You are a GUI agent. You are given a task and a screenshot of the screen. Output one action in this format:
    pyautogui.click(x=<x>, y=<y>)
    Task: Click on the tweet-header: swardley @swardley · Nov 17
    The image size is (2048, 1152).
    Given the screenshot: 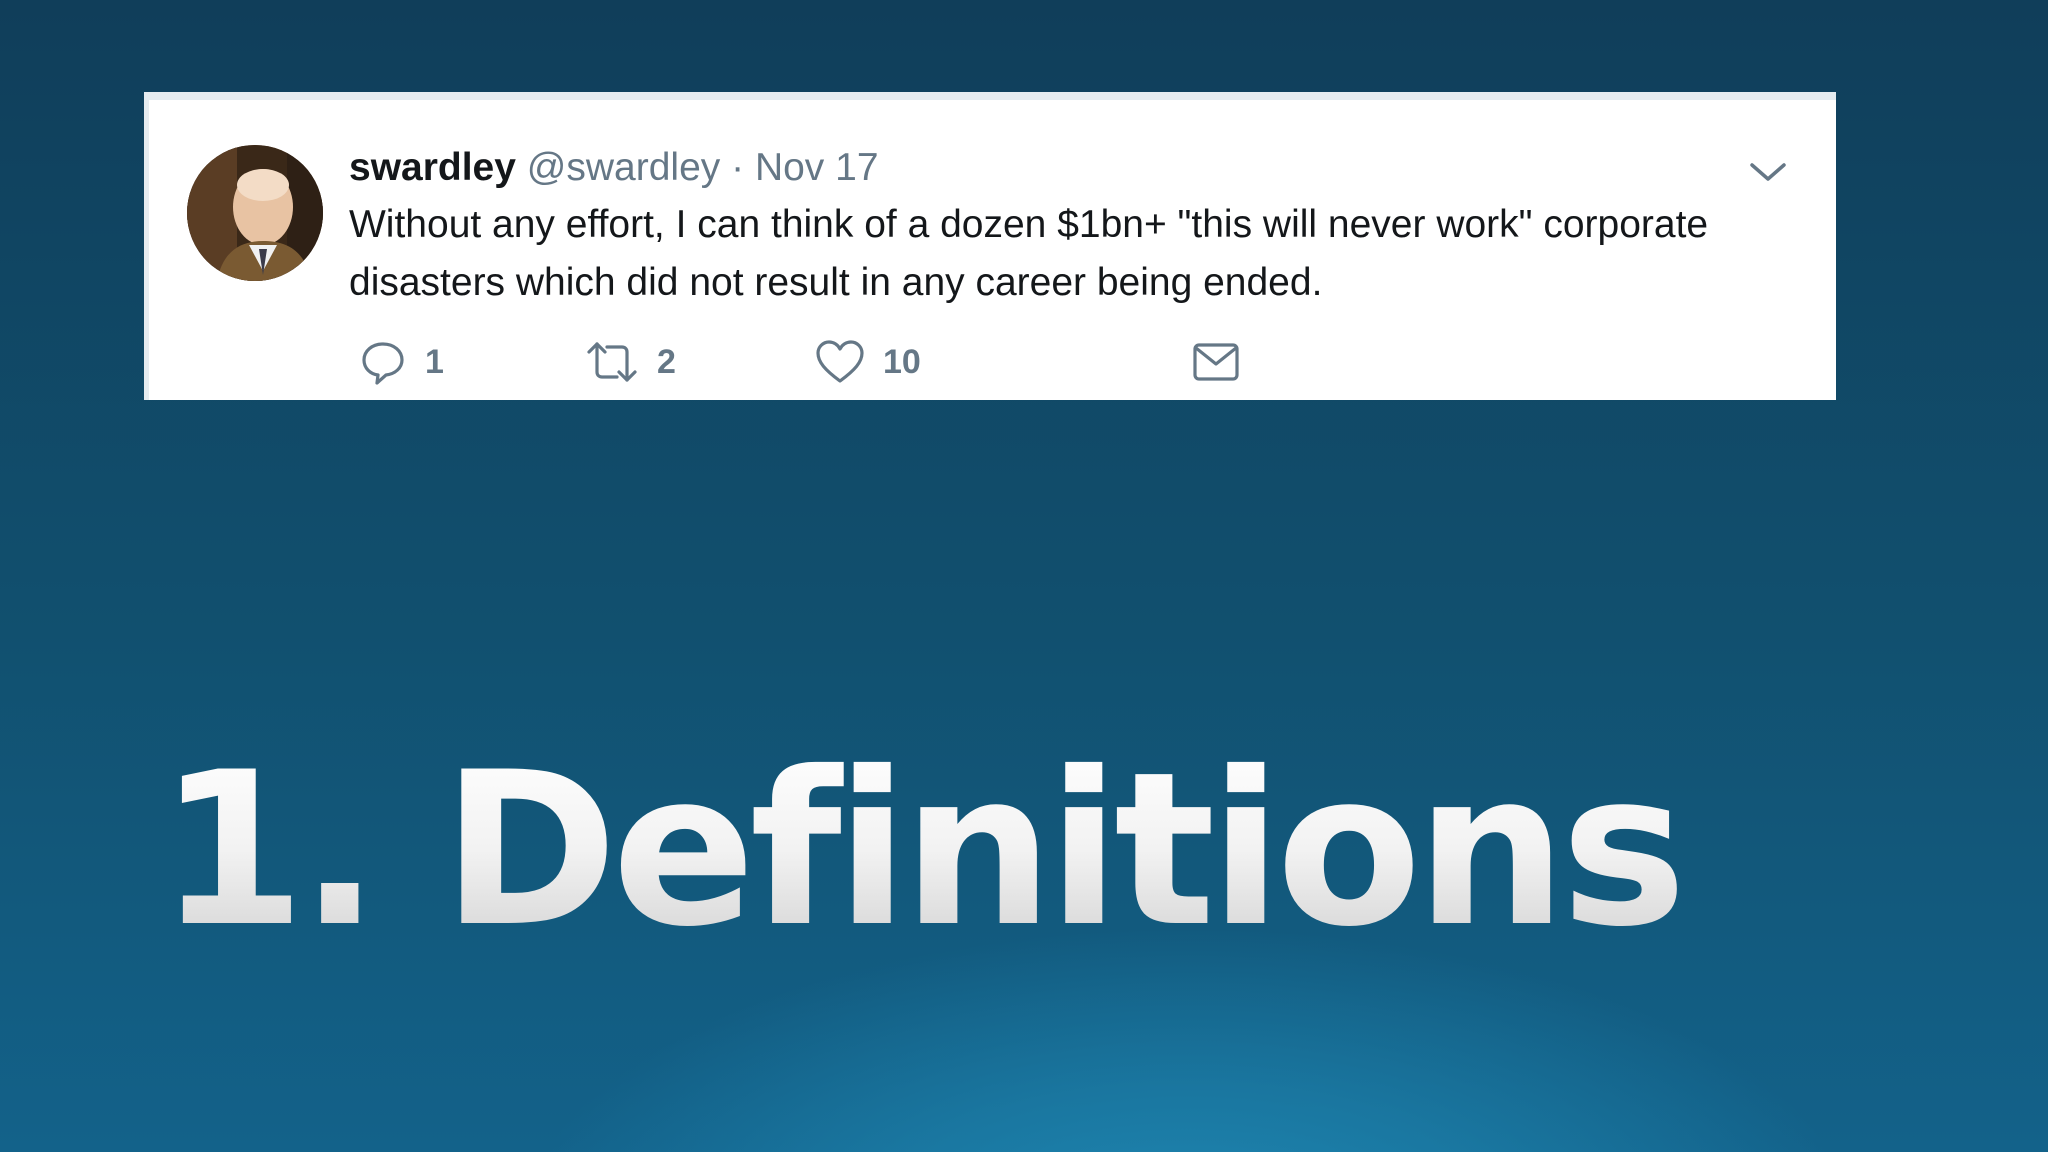 What is the action you would take?
    pyautogui.click(x=614, y=168)
    